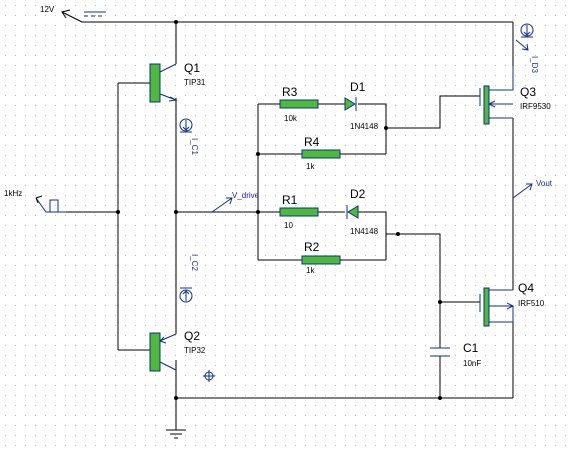 The width and height of the screenshot is (573, 452). What do you see at coordinates (47, 9) in the screenshot?
I see `supply-label: 12V` at bounding box center [47, 9].